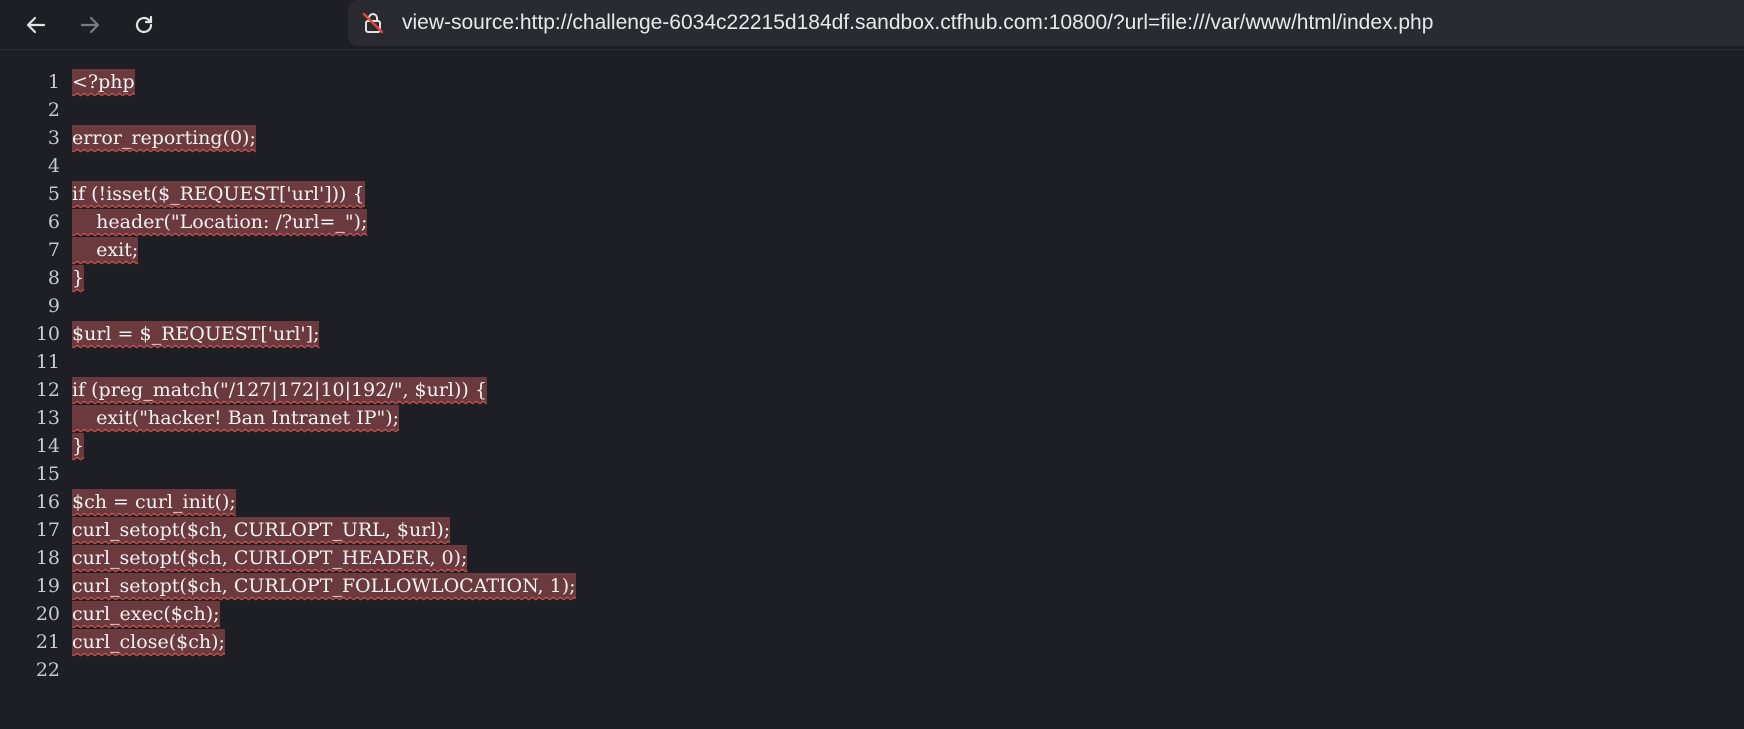 This screenshot has height=729, width=1744. Describe the element at coordinates (196, 334) in the screenshot. I see `line-content: $url = $_REQUEST['url'];` at that location.